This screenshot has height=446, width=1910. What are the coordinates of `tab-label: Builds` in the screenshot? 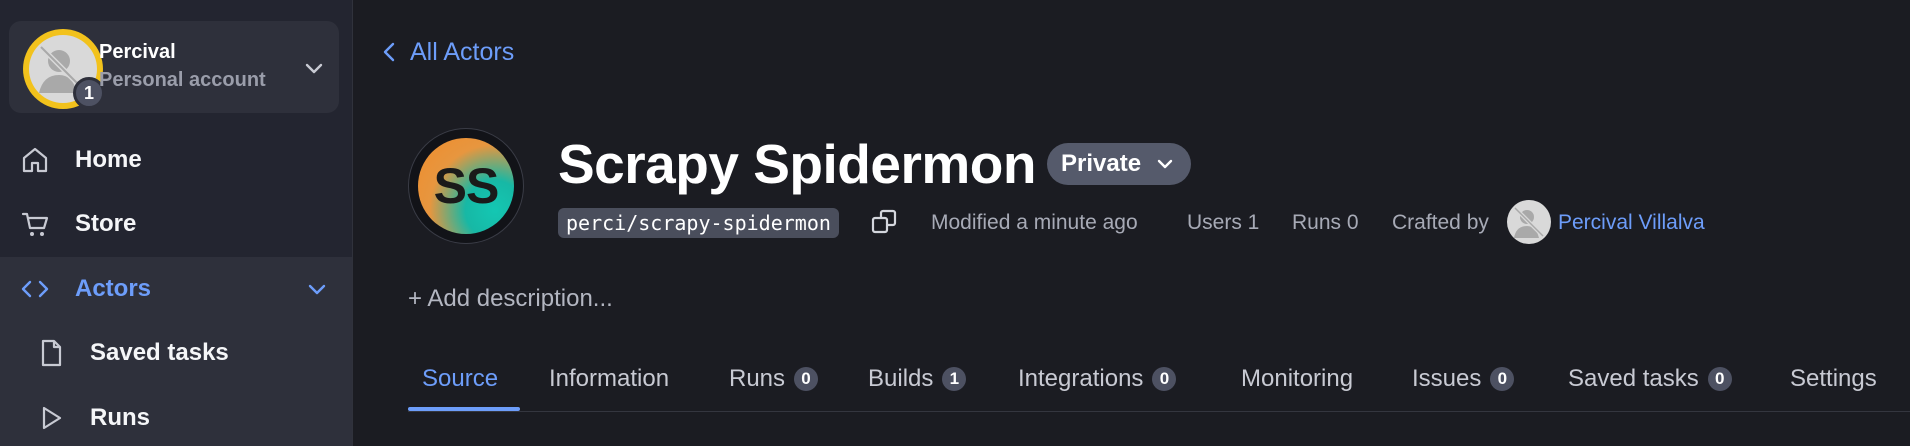 It's located at (901, 378).